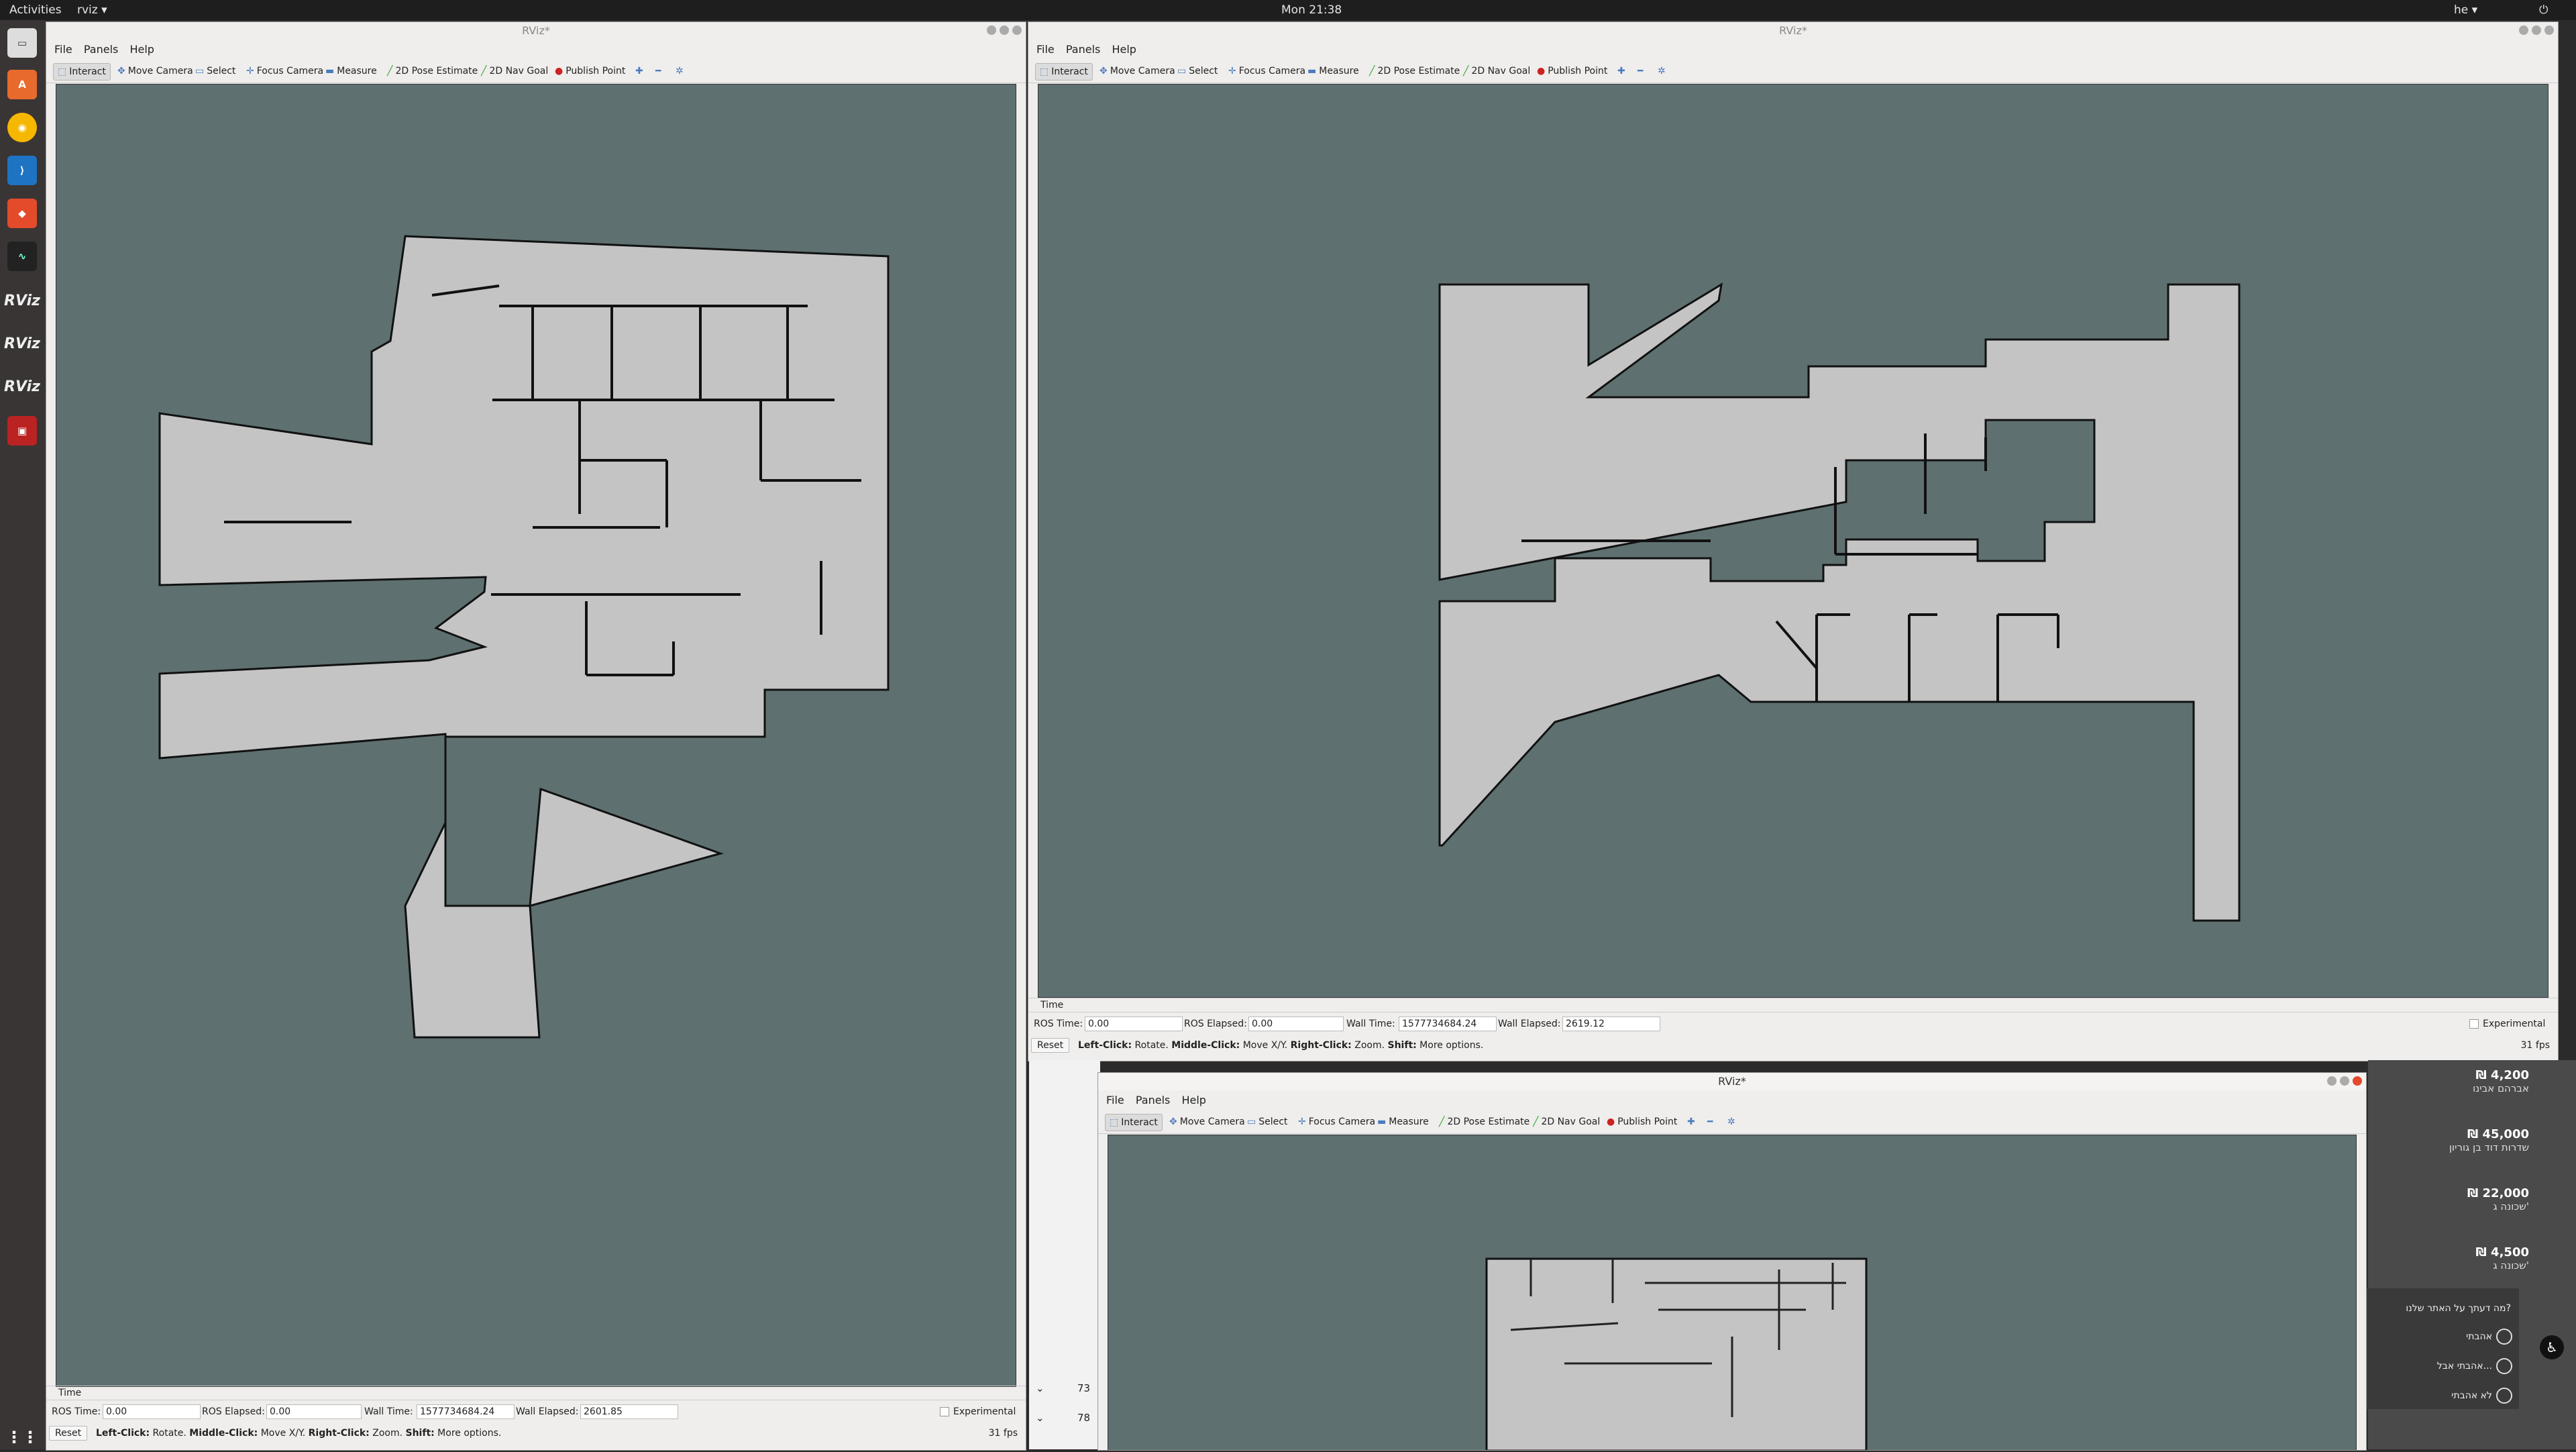 The image size is (2576, 1452). Describe the element at coordinates (35, 10) in the screenshot. I see `activities-button: Activities` at that location.